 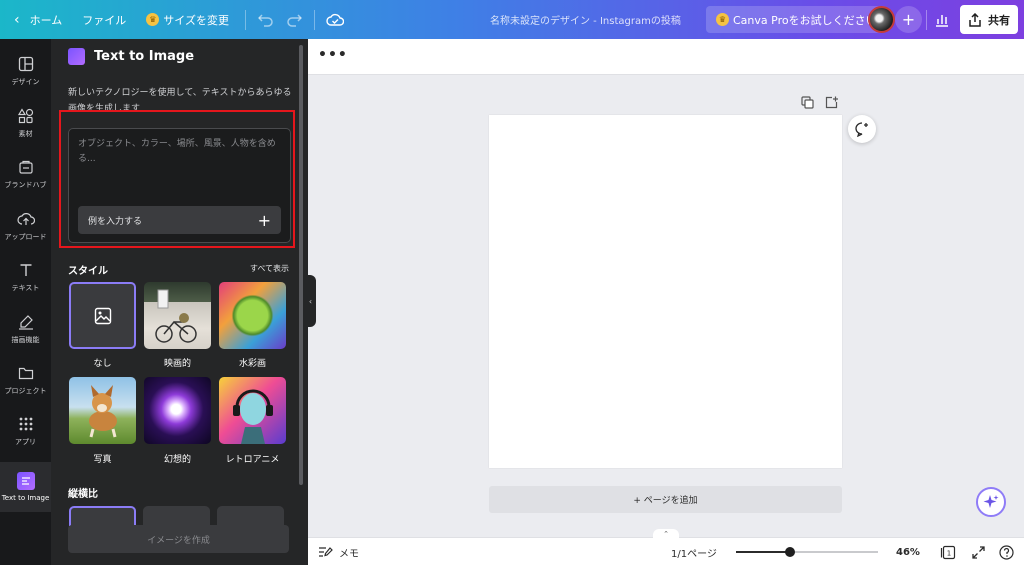 I want to click on rail-item-brand-hub: ブランドハブ, so click(x=25, y=174).